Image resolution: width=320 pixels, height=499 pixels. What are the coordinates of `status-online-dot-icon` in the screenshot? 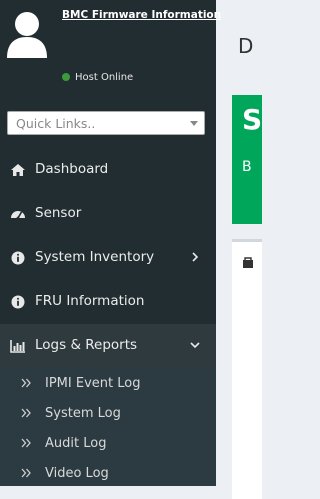 It's located at (66, 77).